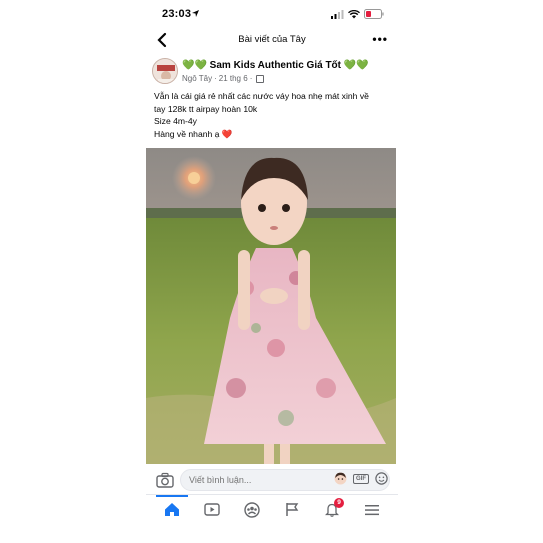 This screenshot has height=543, width=543. I want to click on emoji-icon, so click(381, 478).